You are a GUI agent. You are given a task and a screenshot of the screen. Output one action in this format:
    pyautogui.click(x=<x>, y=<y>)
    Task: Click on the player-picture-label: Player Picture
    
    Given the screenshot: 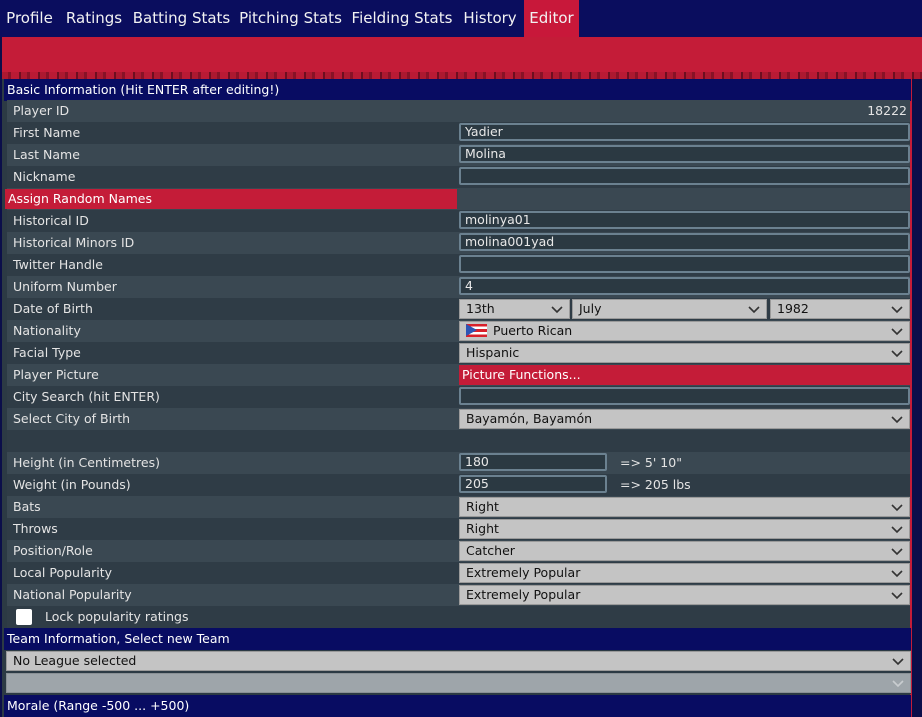 What is the action you would take?
    pyautogui.click(x=56, y=374)
    